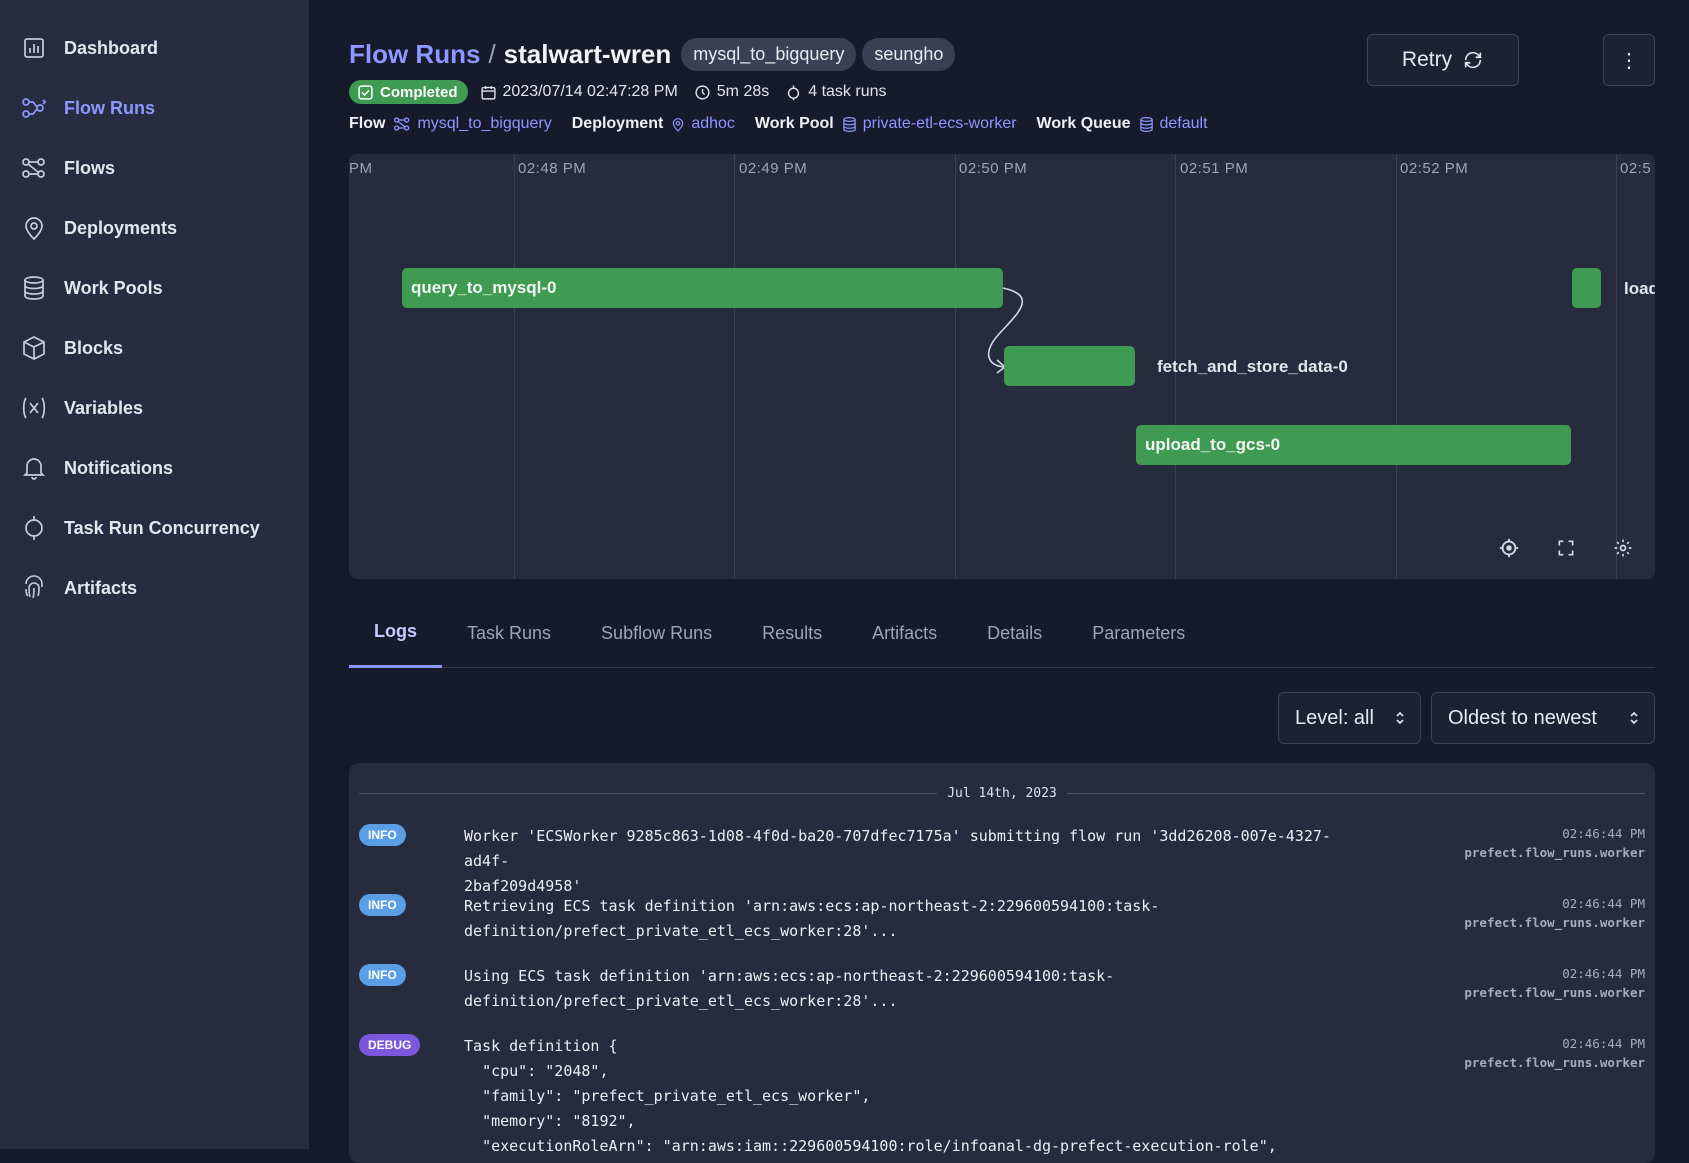 This screenshot has width=1689, height=1163. Describe the element at coordinates (656, 633) in the screenshot. I see `tab-subflow-runs: Subflow Runs` at that location.